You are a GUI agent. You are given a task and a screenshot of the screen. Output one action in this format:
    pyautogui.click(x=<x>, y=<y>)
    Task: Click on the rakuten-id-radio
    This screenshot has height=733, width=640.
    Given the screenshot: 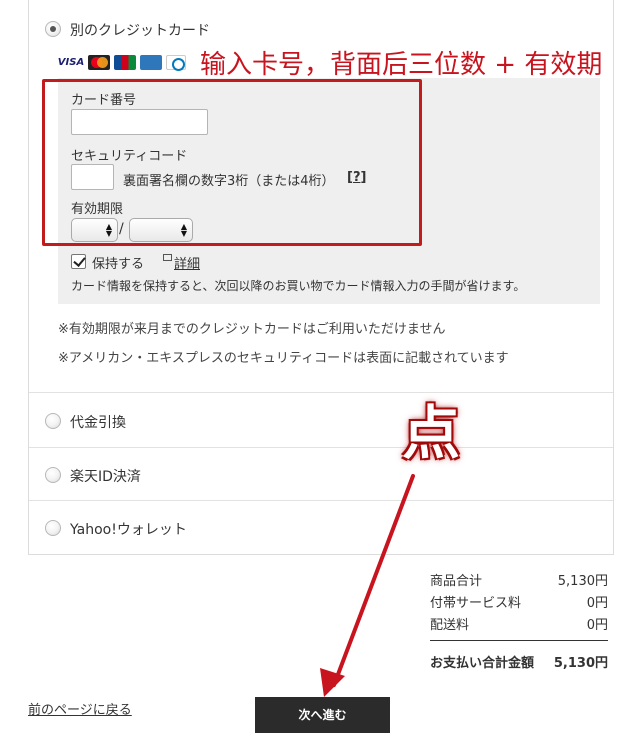 What is the action you would take?
    pyautogui.click(x=53, y=475)
    